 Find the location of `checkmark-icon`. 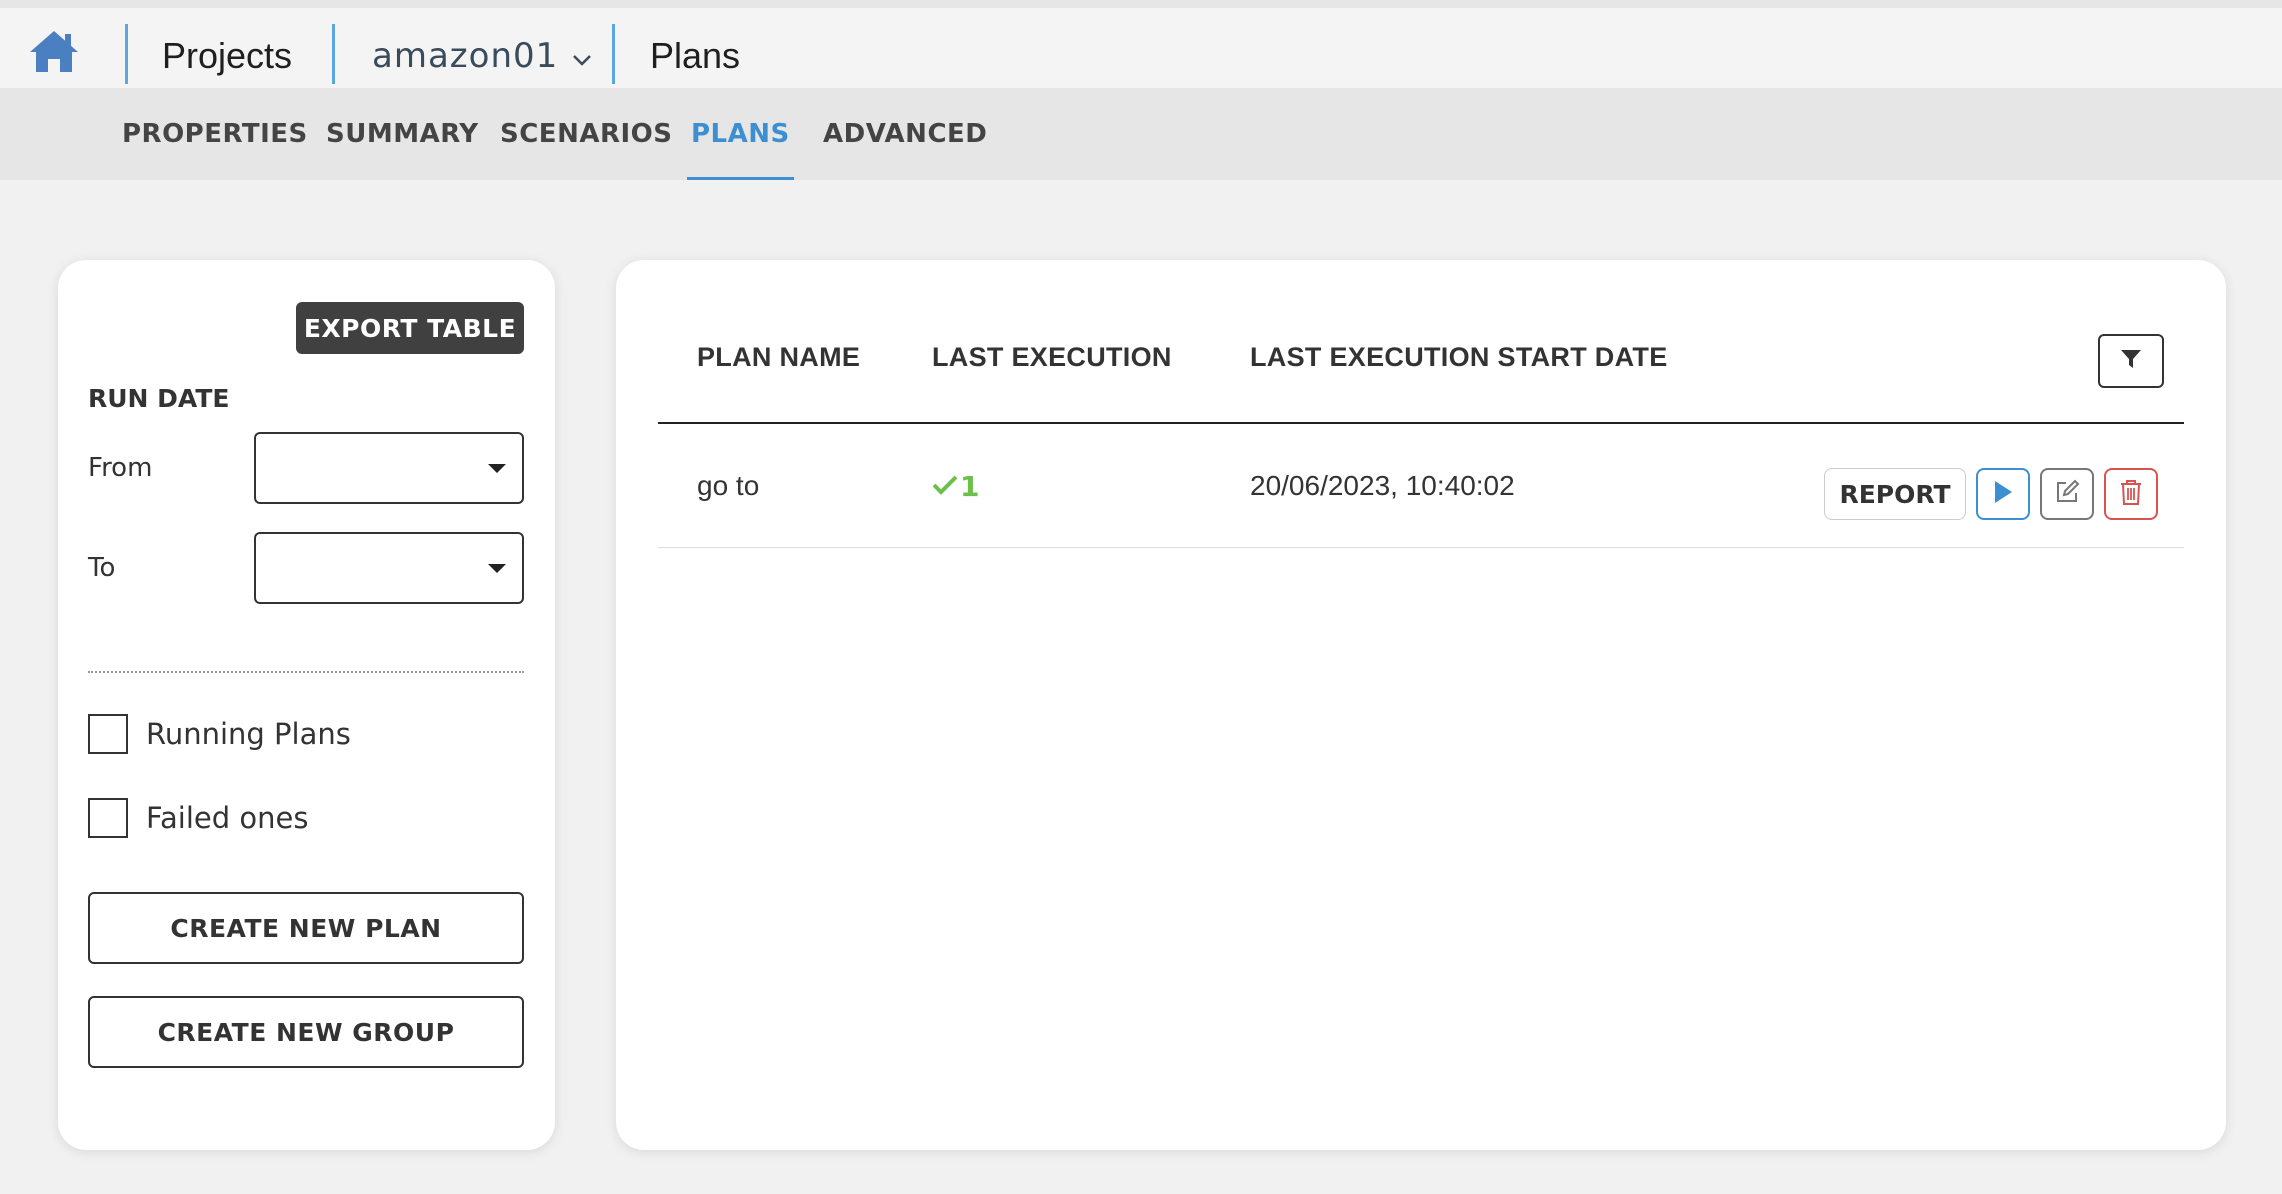

checkmark-icon is located at coordinates (945, 486).